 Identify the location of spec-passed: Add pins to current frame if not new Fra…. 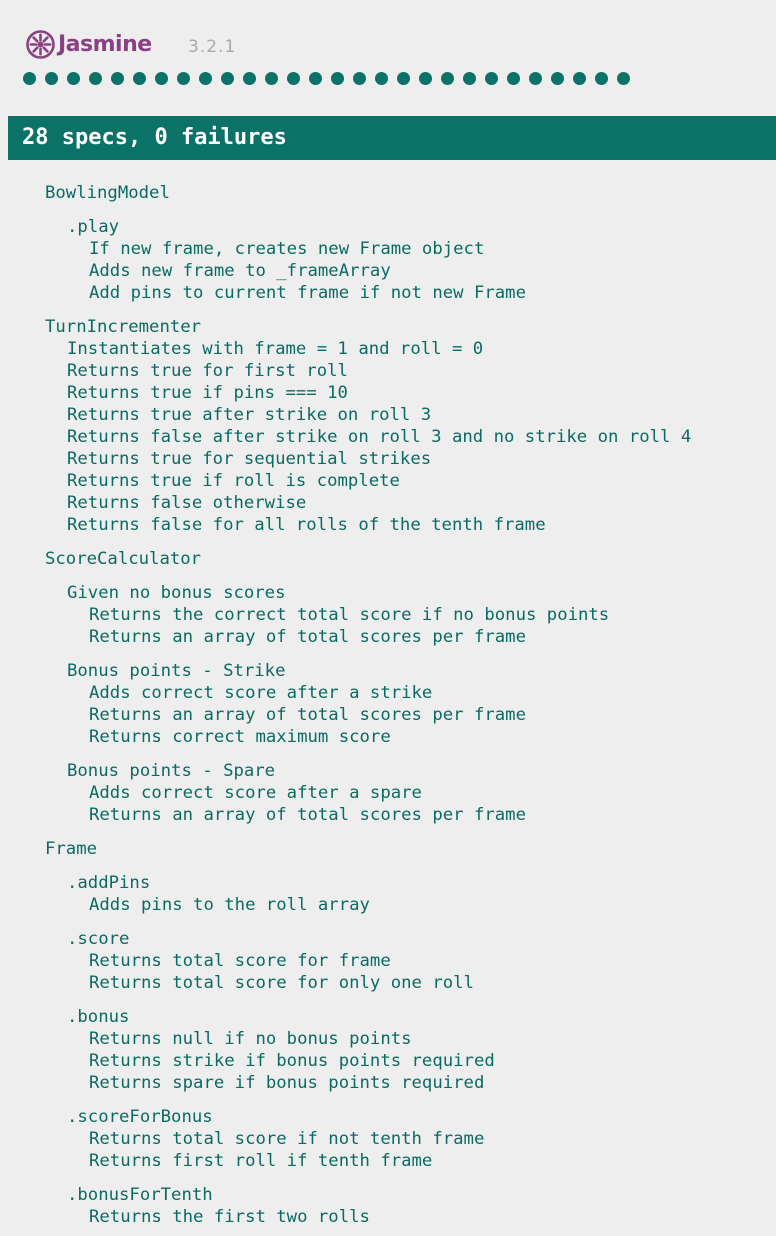
(307, 293).